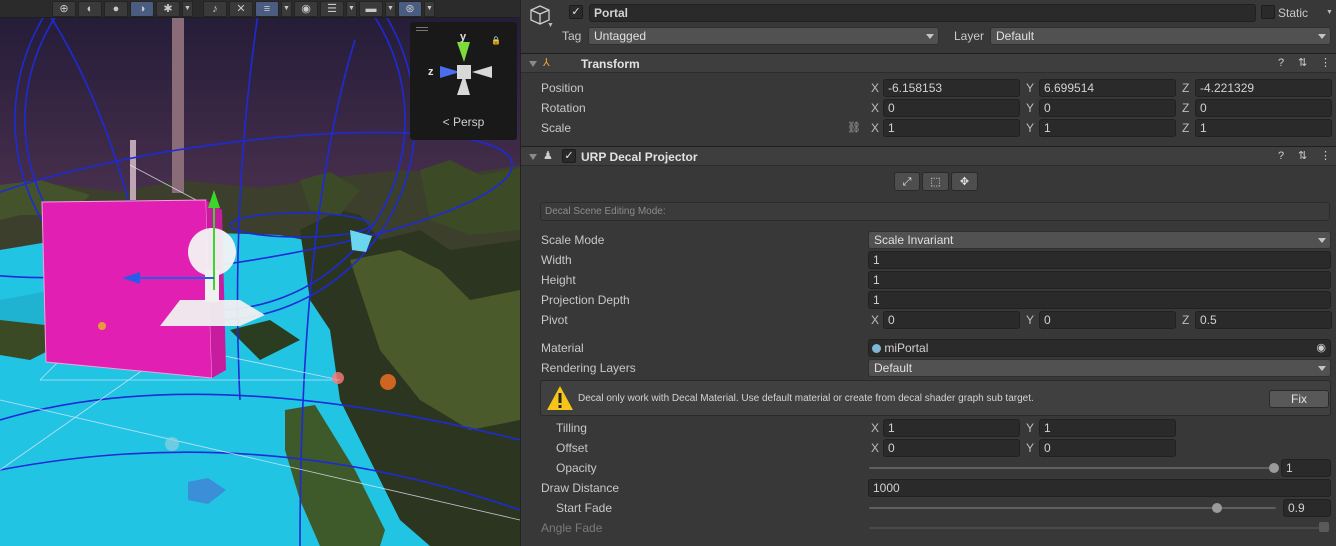  I want to click on position-y-field: 6.699514, so click(1107, 88).